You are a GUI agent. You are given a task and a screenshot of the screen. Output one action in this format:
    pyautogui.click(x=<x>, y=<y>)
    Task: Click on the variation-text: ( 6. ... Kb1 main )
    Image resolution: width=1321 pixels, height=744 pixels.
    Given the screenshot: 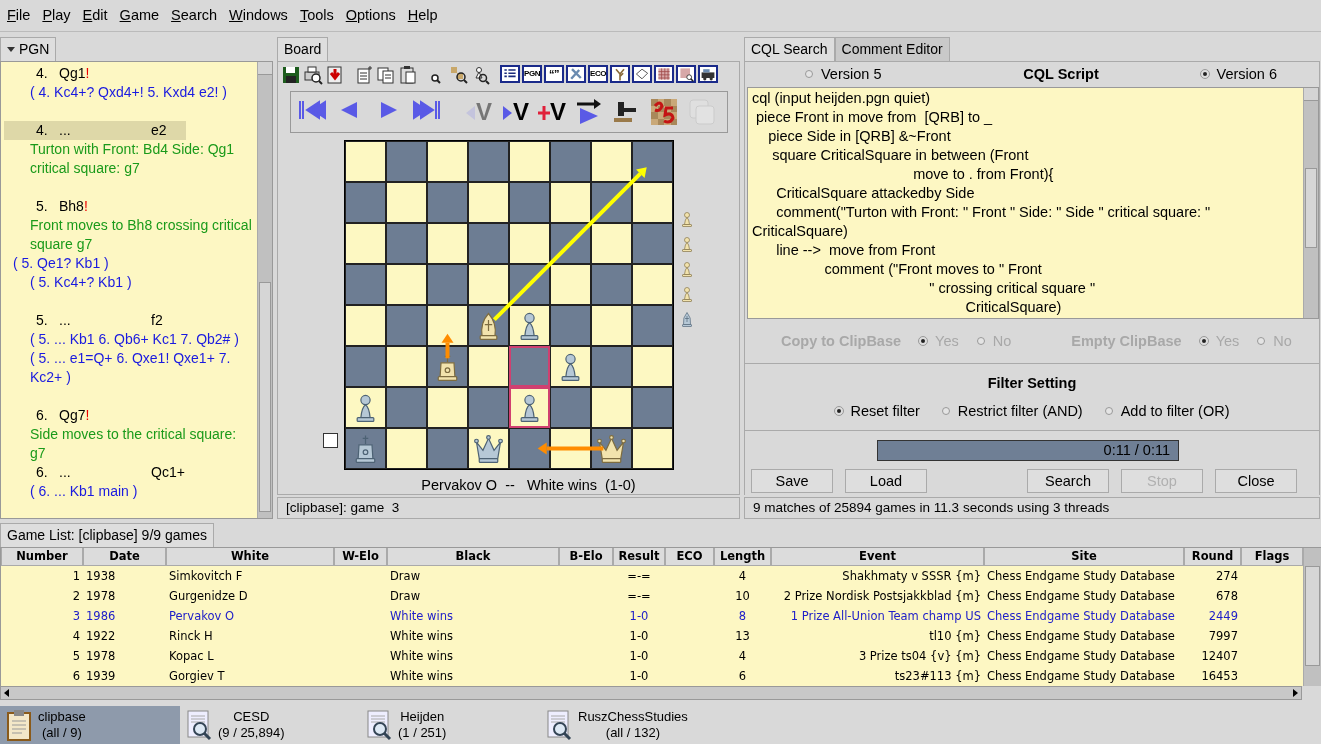 What is the action you would take?
    pyautogui.click(x=130, y=491)
    